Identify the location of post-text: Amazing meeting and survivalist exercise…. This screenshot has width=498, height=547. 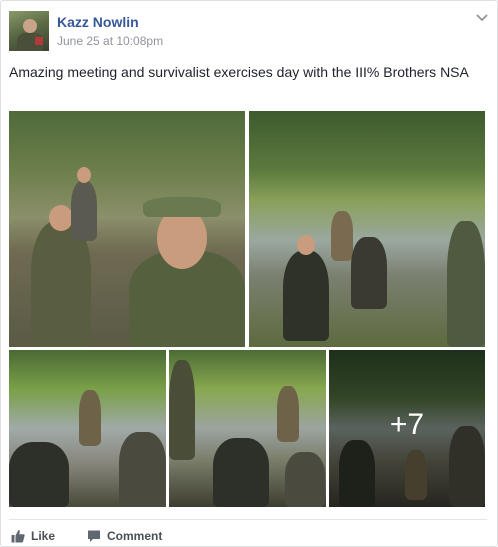
(239, 72).